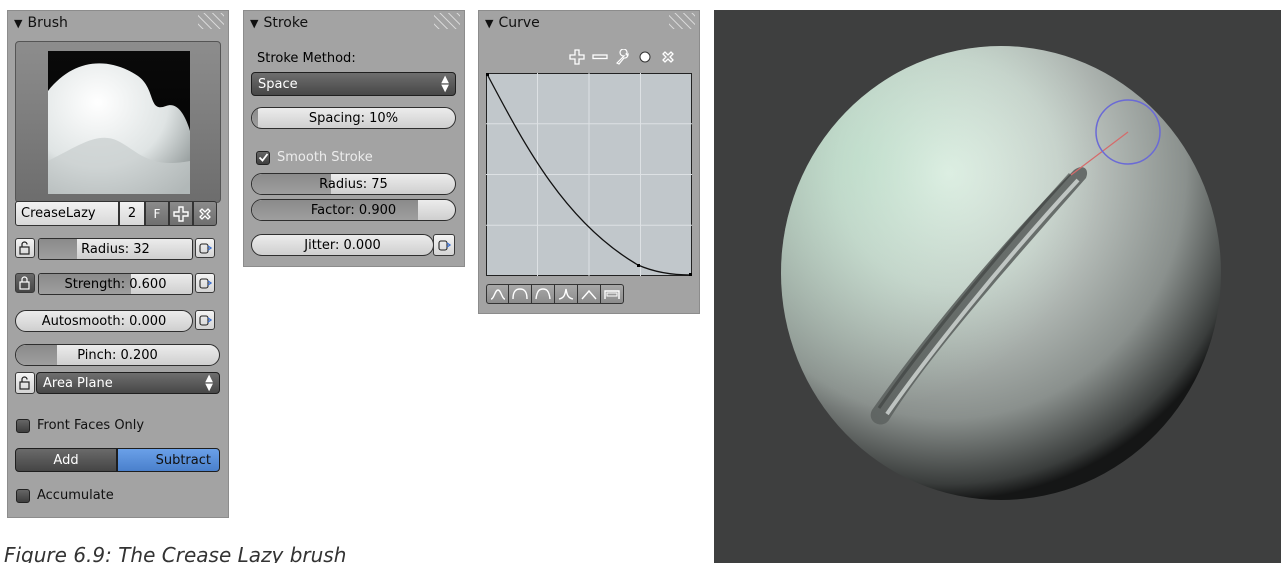  I want to click on unlocked-icon, so click(24, 248).